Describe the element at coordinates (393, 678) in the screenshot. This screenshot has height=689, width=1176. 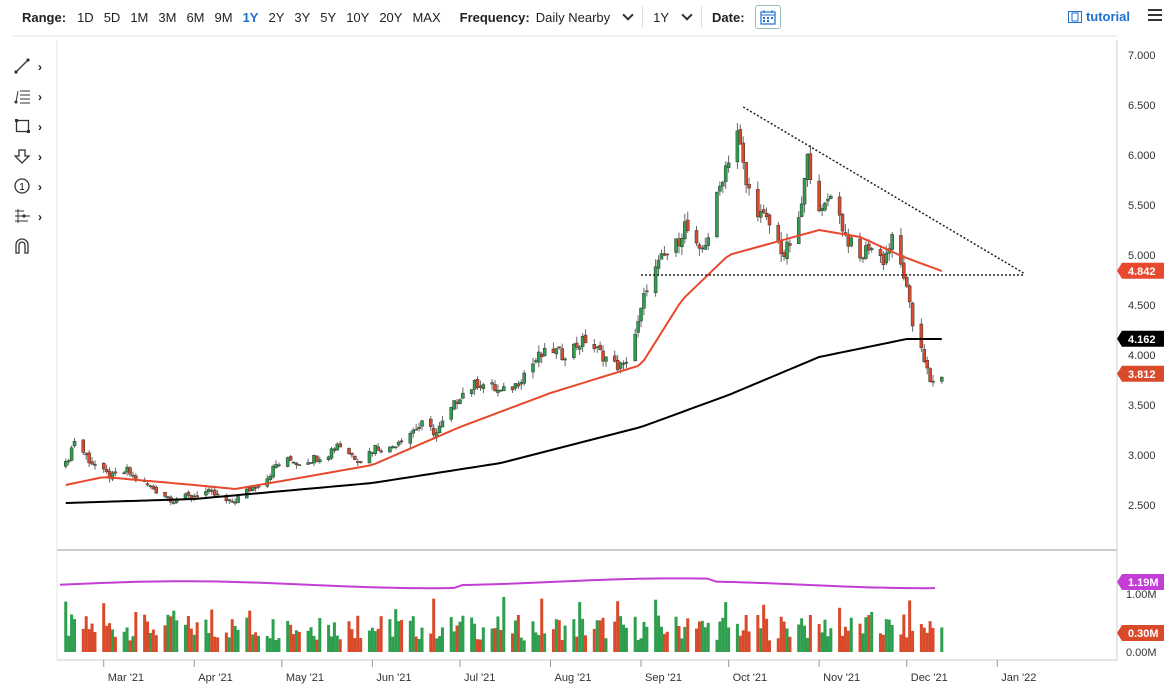
I see `time-tick-label: Jun '21` at that location.